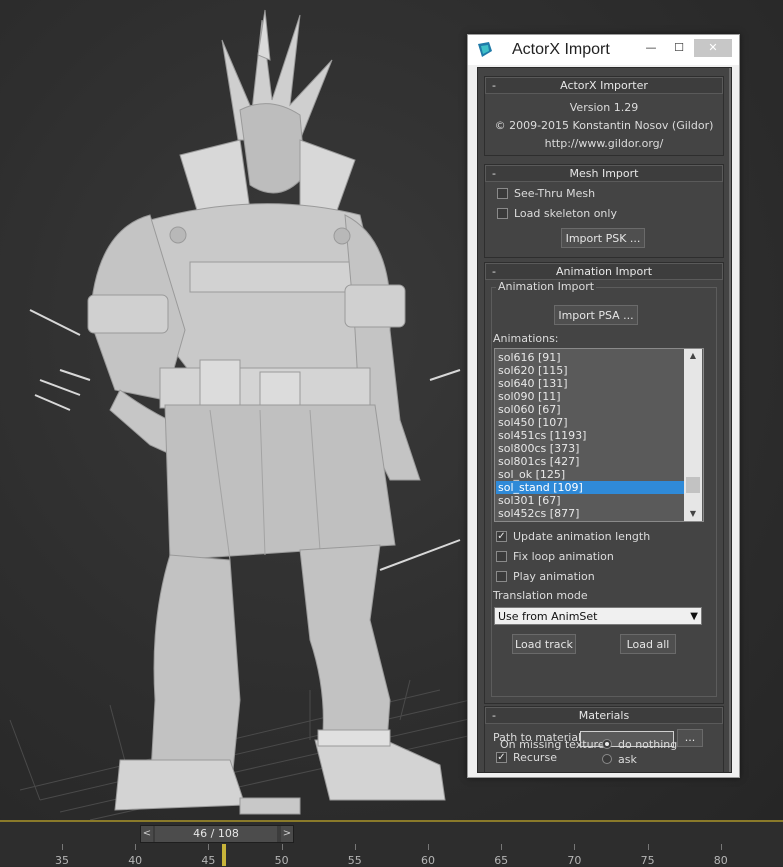 The height and width of the screenshot is (867, 783). Describe the element at coordinates (693, 435) in the screenshot. I see `list-scrollbar: ▲ ▼` at that location.